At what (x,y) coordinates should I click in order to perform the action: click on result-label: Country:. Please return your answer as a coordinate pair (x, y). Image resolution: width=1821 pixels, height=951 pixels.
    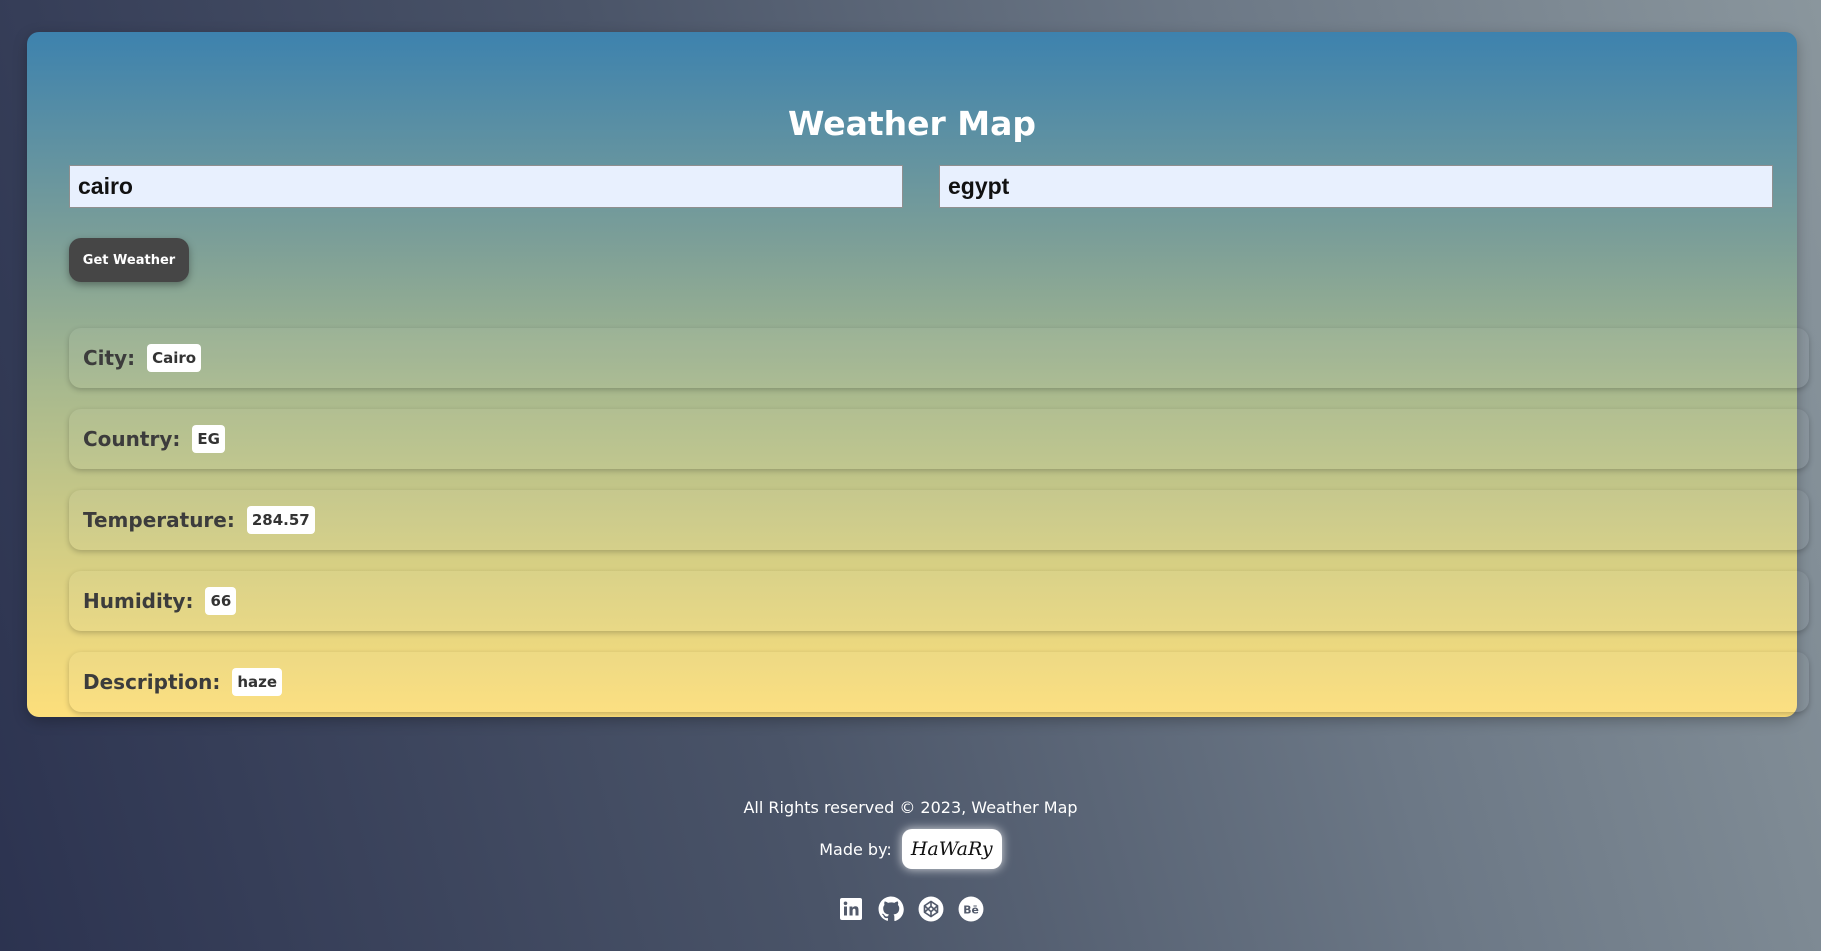
    Looking at the image, I should click on (132, 439).